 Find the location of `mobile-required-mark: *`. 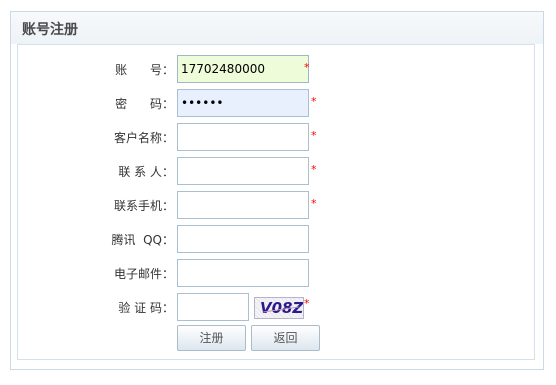

mobile-required-mark: * is located at coordinates (314, 203).